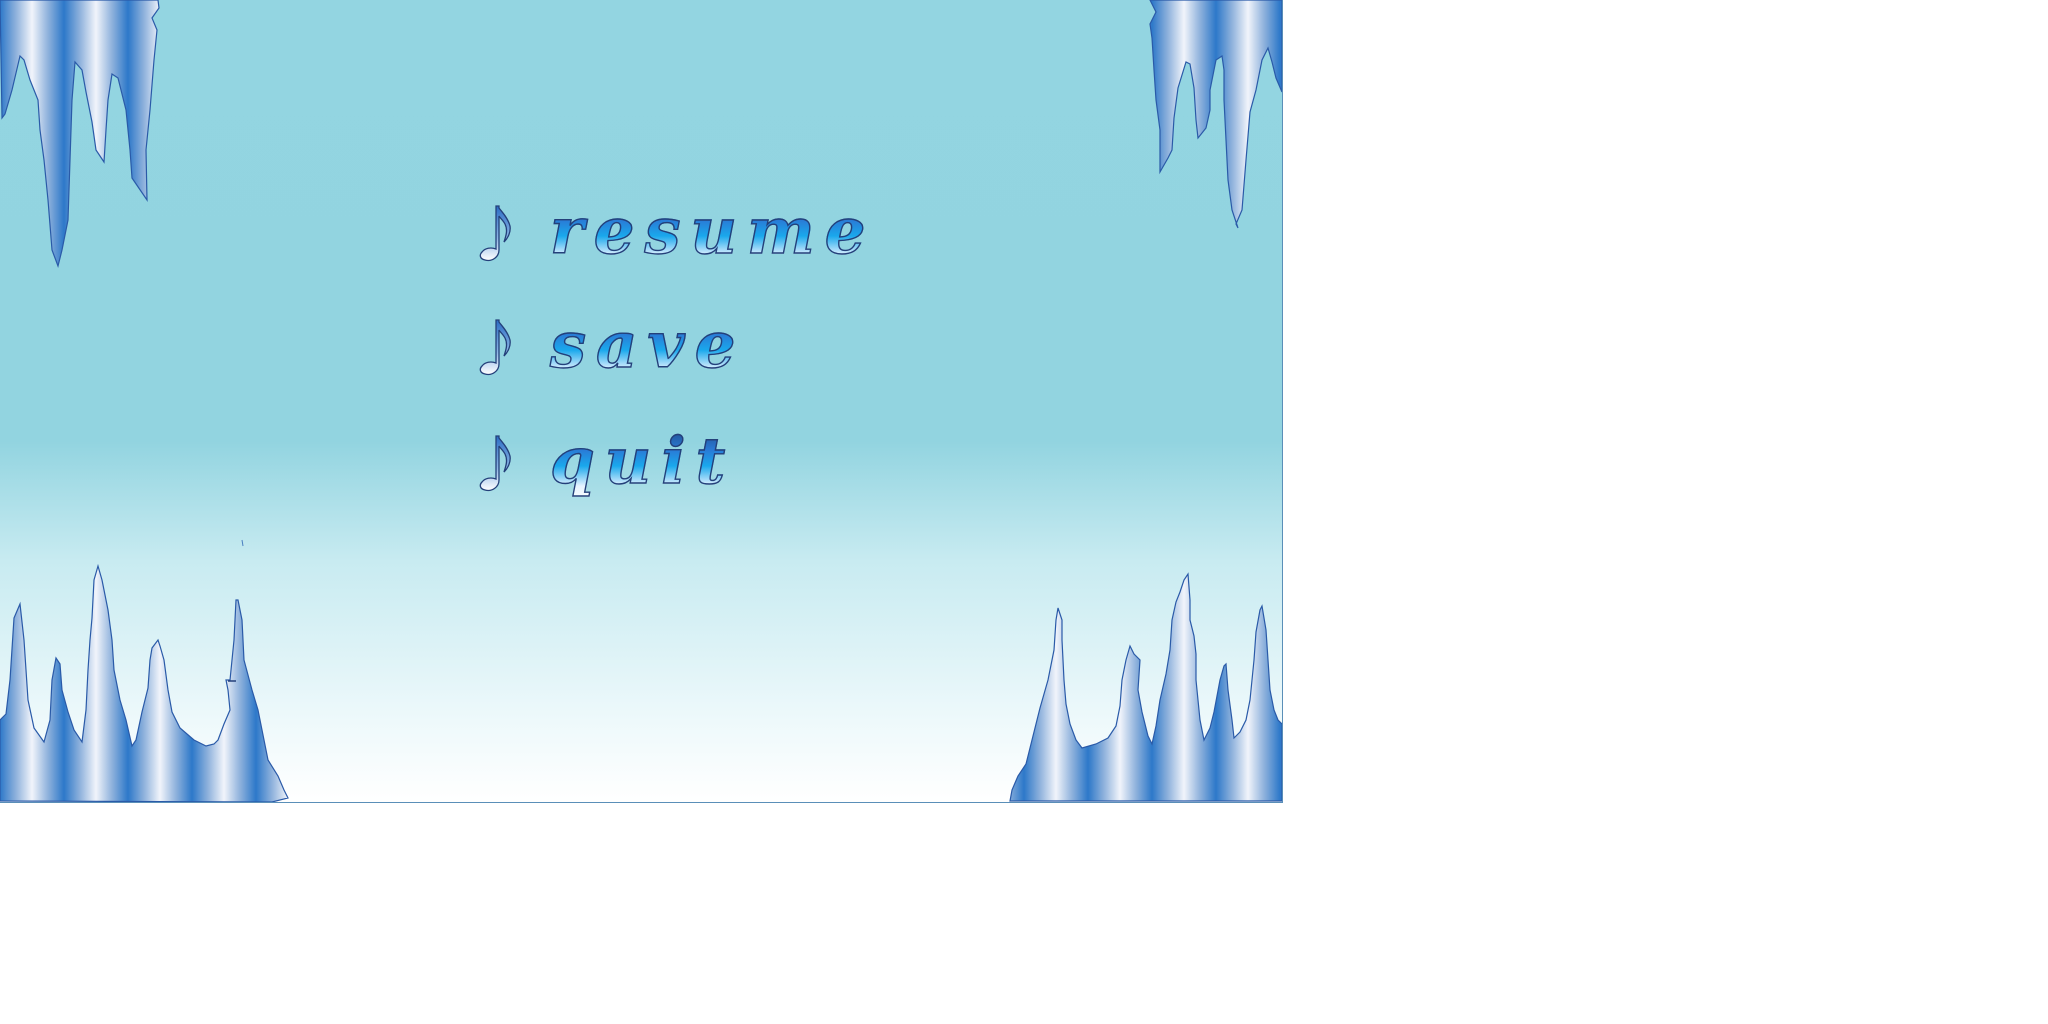 This screenshot has height=1024, width=2048. What do you see at coordinates (80, 134) in the screenshot?
I see `icicle-top-left` at bounding box center [80, 134].